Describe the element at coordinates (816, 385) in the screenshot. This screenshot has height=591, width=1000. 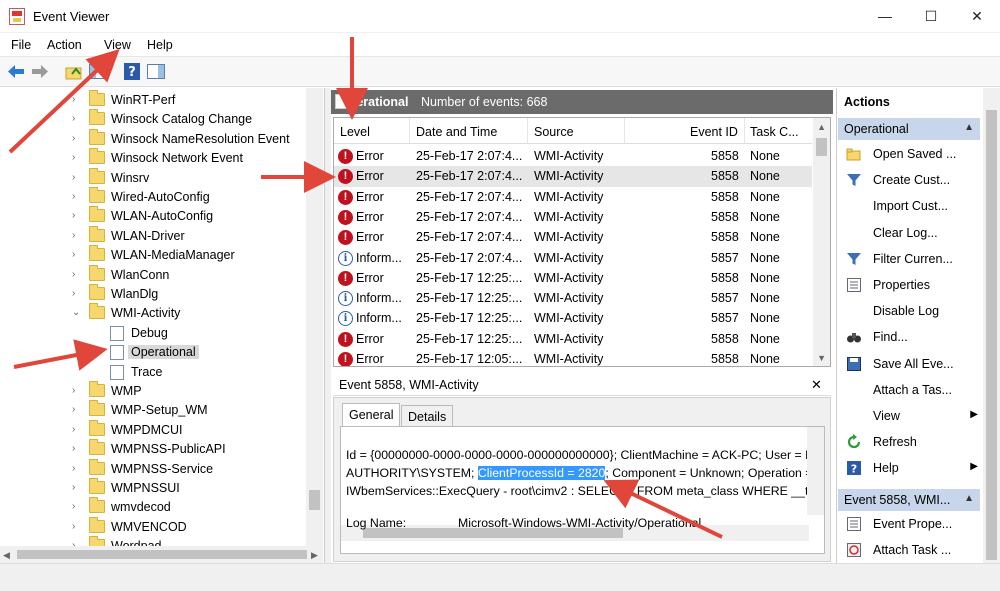
I see `close-detail-icon: ✕` at that location.